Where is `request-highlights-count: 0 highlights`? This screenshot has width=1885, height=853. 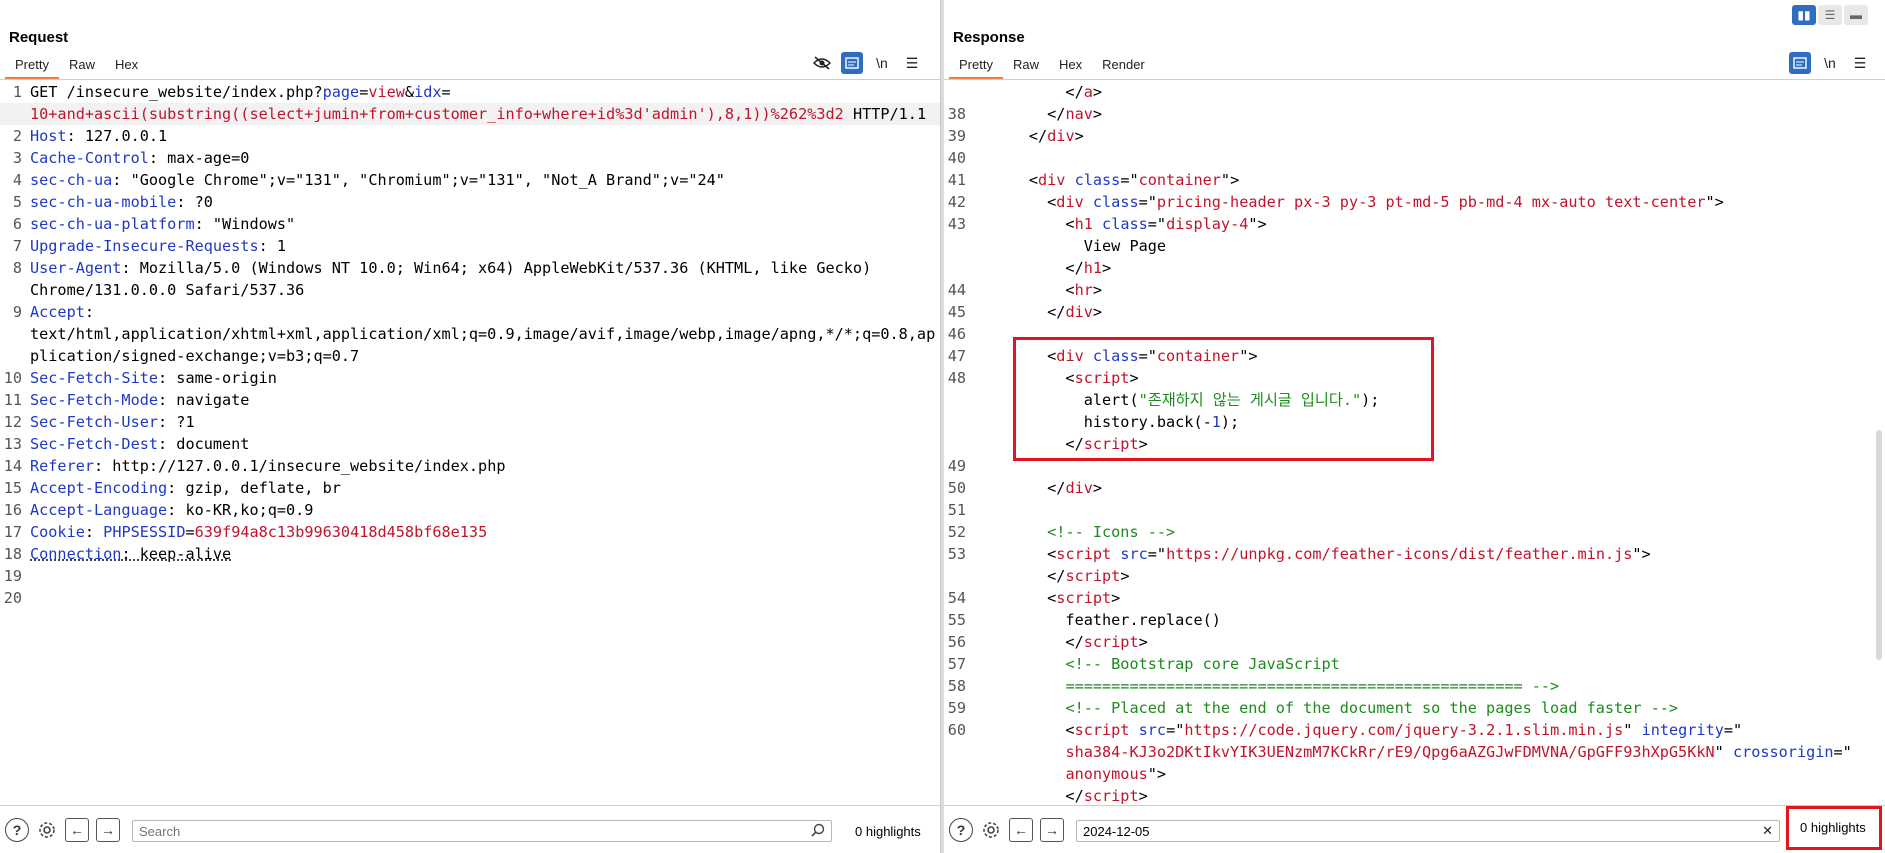 request-highlights-count: 0 highlights is located at coordinates (888, 831).